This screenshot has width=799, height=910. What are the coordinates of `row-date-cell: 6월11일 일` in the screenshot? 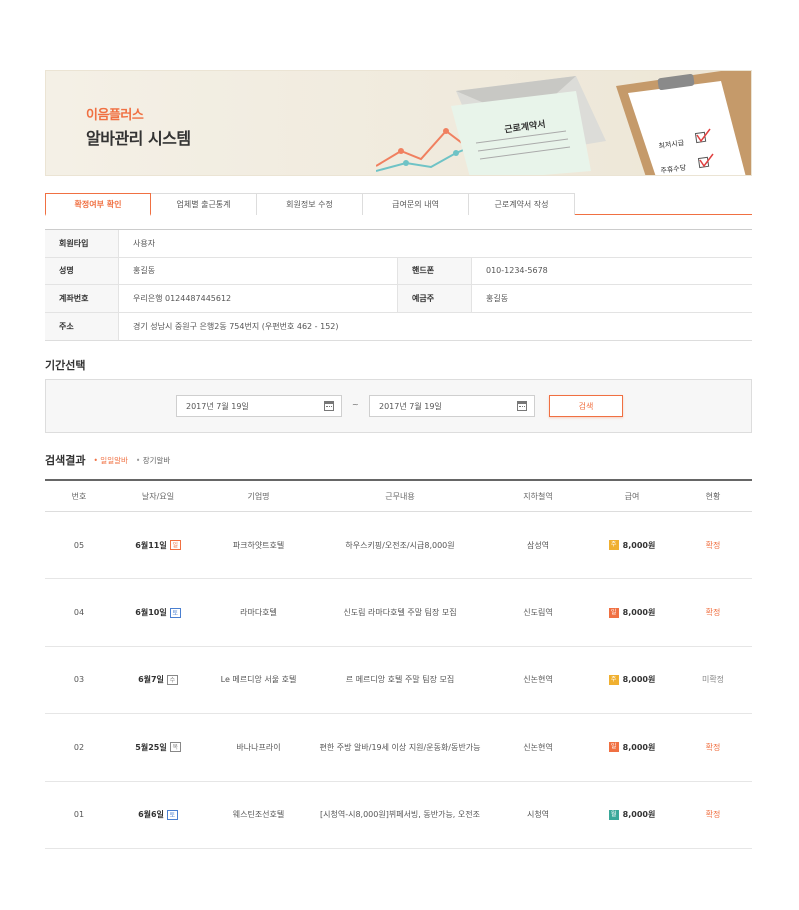 It's located at (158, 545).